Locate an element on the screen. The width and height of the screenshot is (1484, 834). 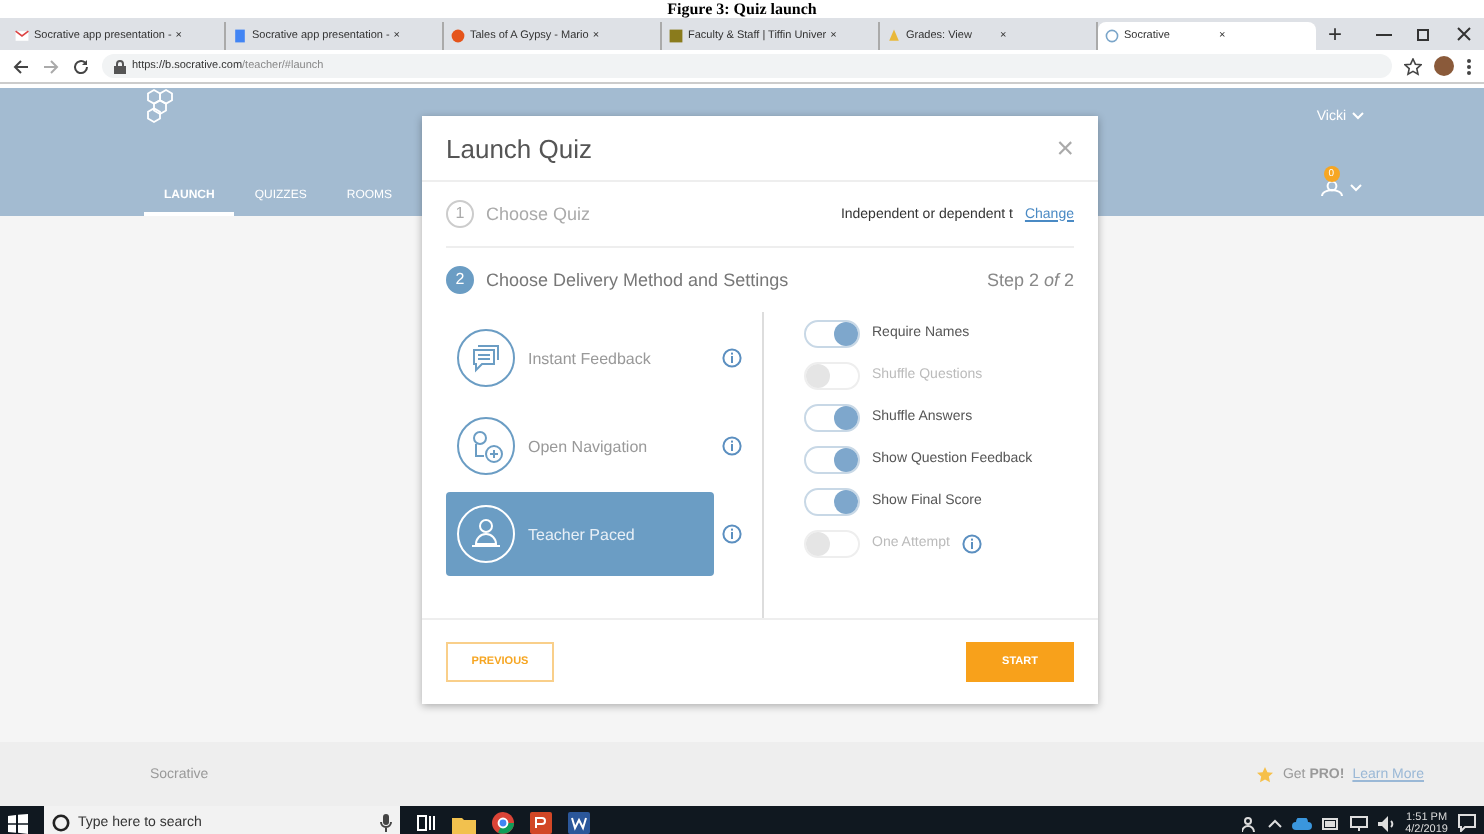
browser-icon is located at coordinates (503, 823).